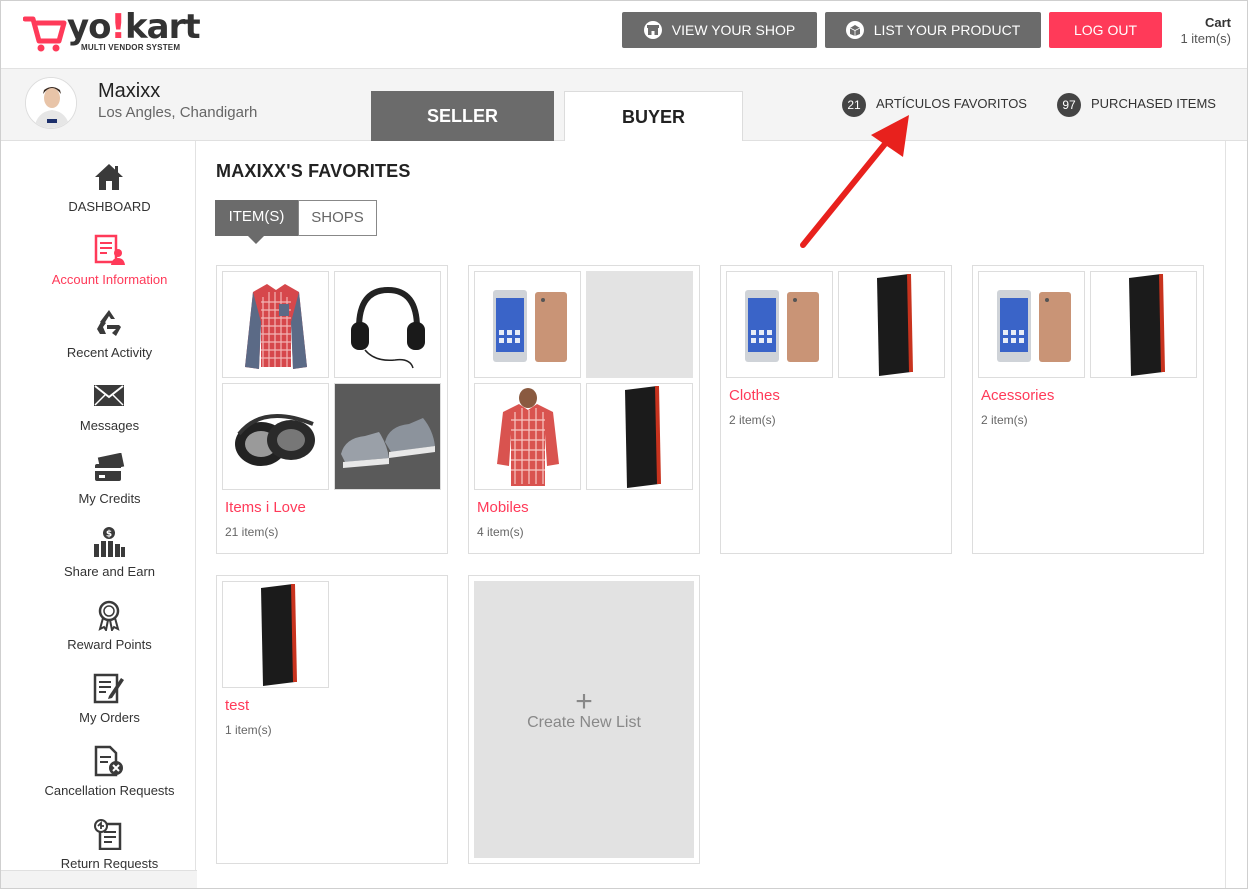  Describe the element at coordinates (639, 324) in the screenshot. I see `product-thumbnail-empty` at that location.